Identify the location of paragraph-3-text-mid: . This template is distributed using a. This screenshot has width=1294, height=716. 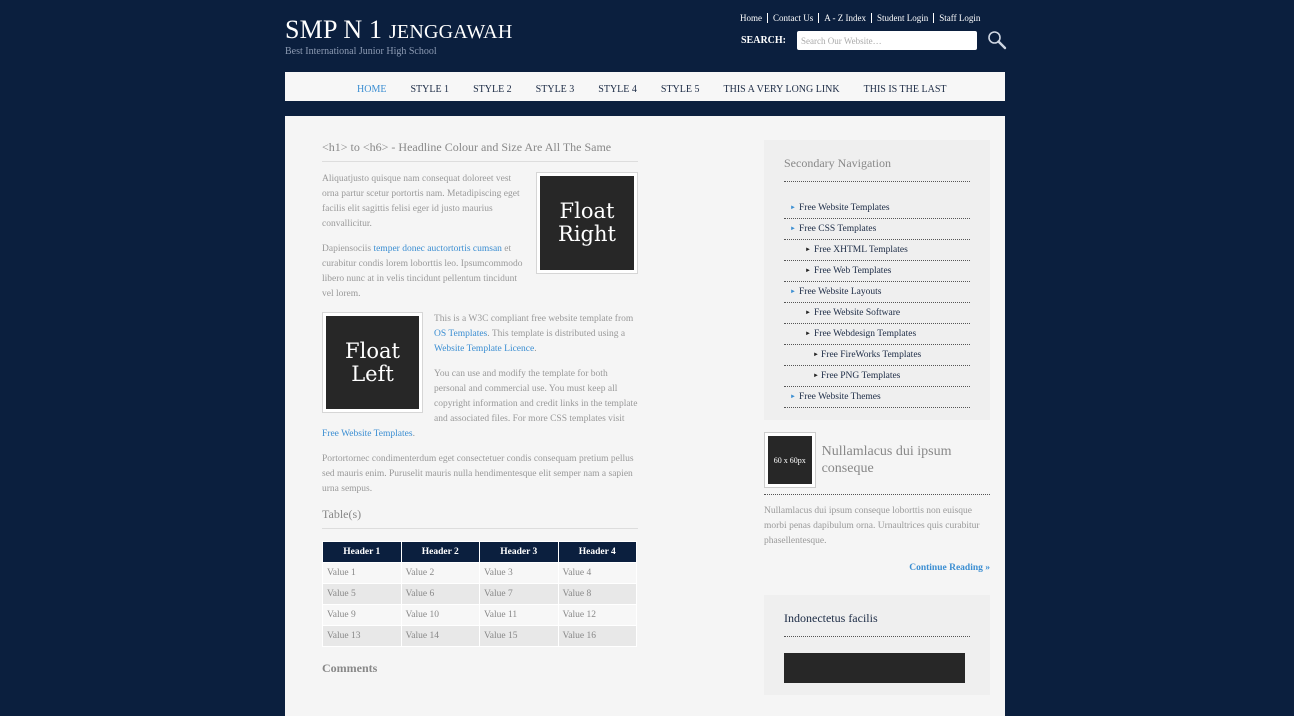
(556, 334).